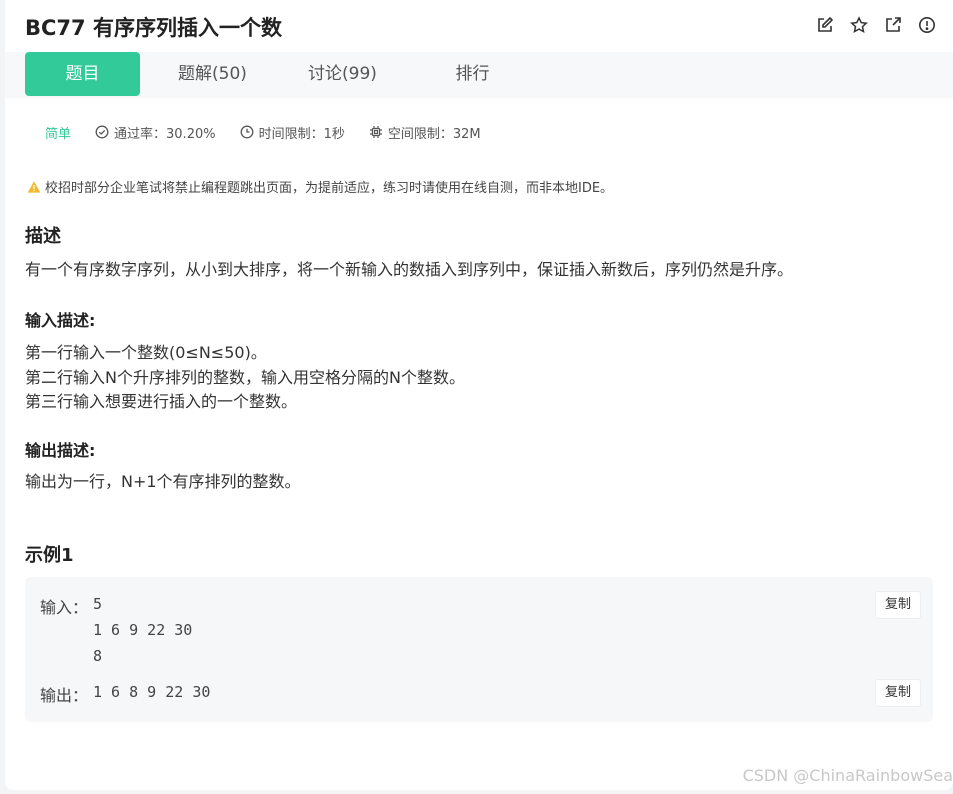 Image resolution: width=953 pixels, height=794 pixels. What do you see at coordinates (375, 132) in the screenshot?
I see `chip-icon` at bounding box center [375, 132].